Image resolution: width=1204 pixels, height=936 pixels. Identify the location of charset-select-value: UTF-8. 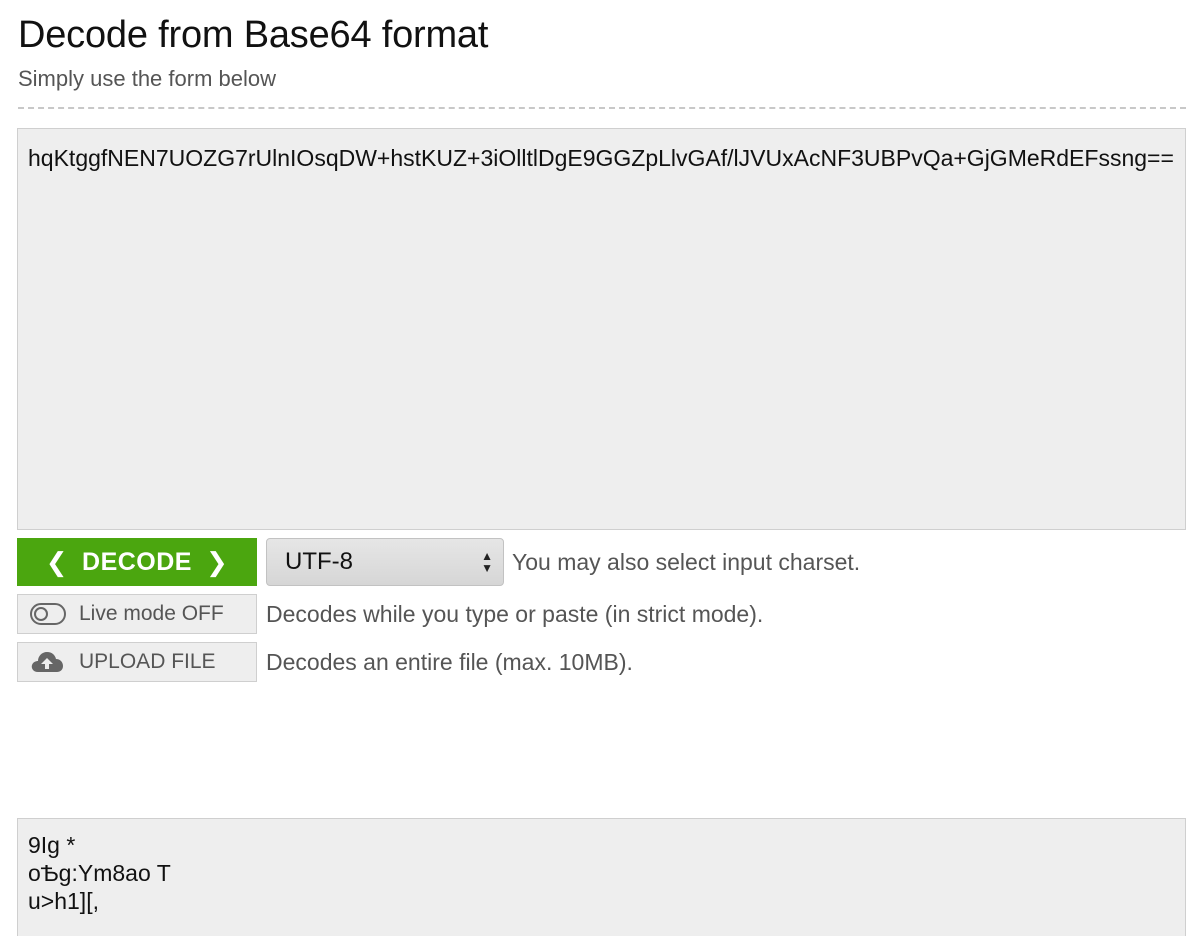
(319, 561).